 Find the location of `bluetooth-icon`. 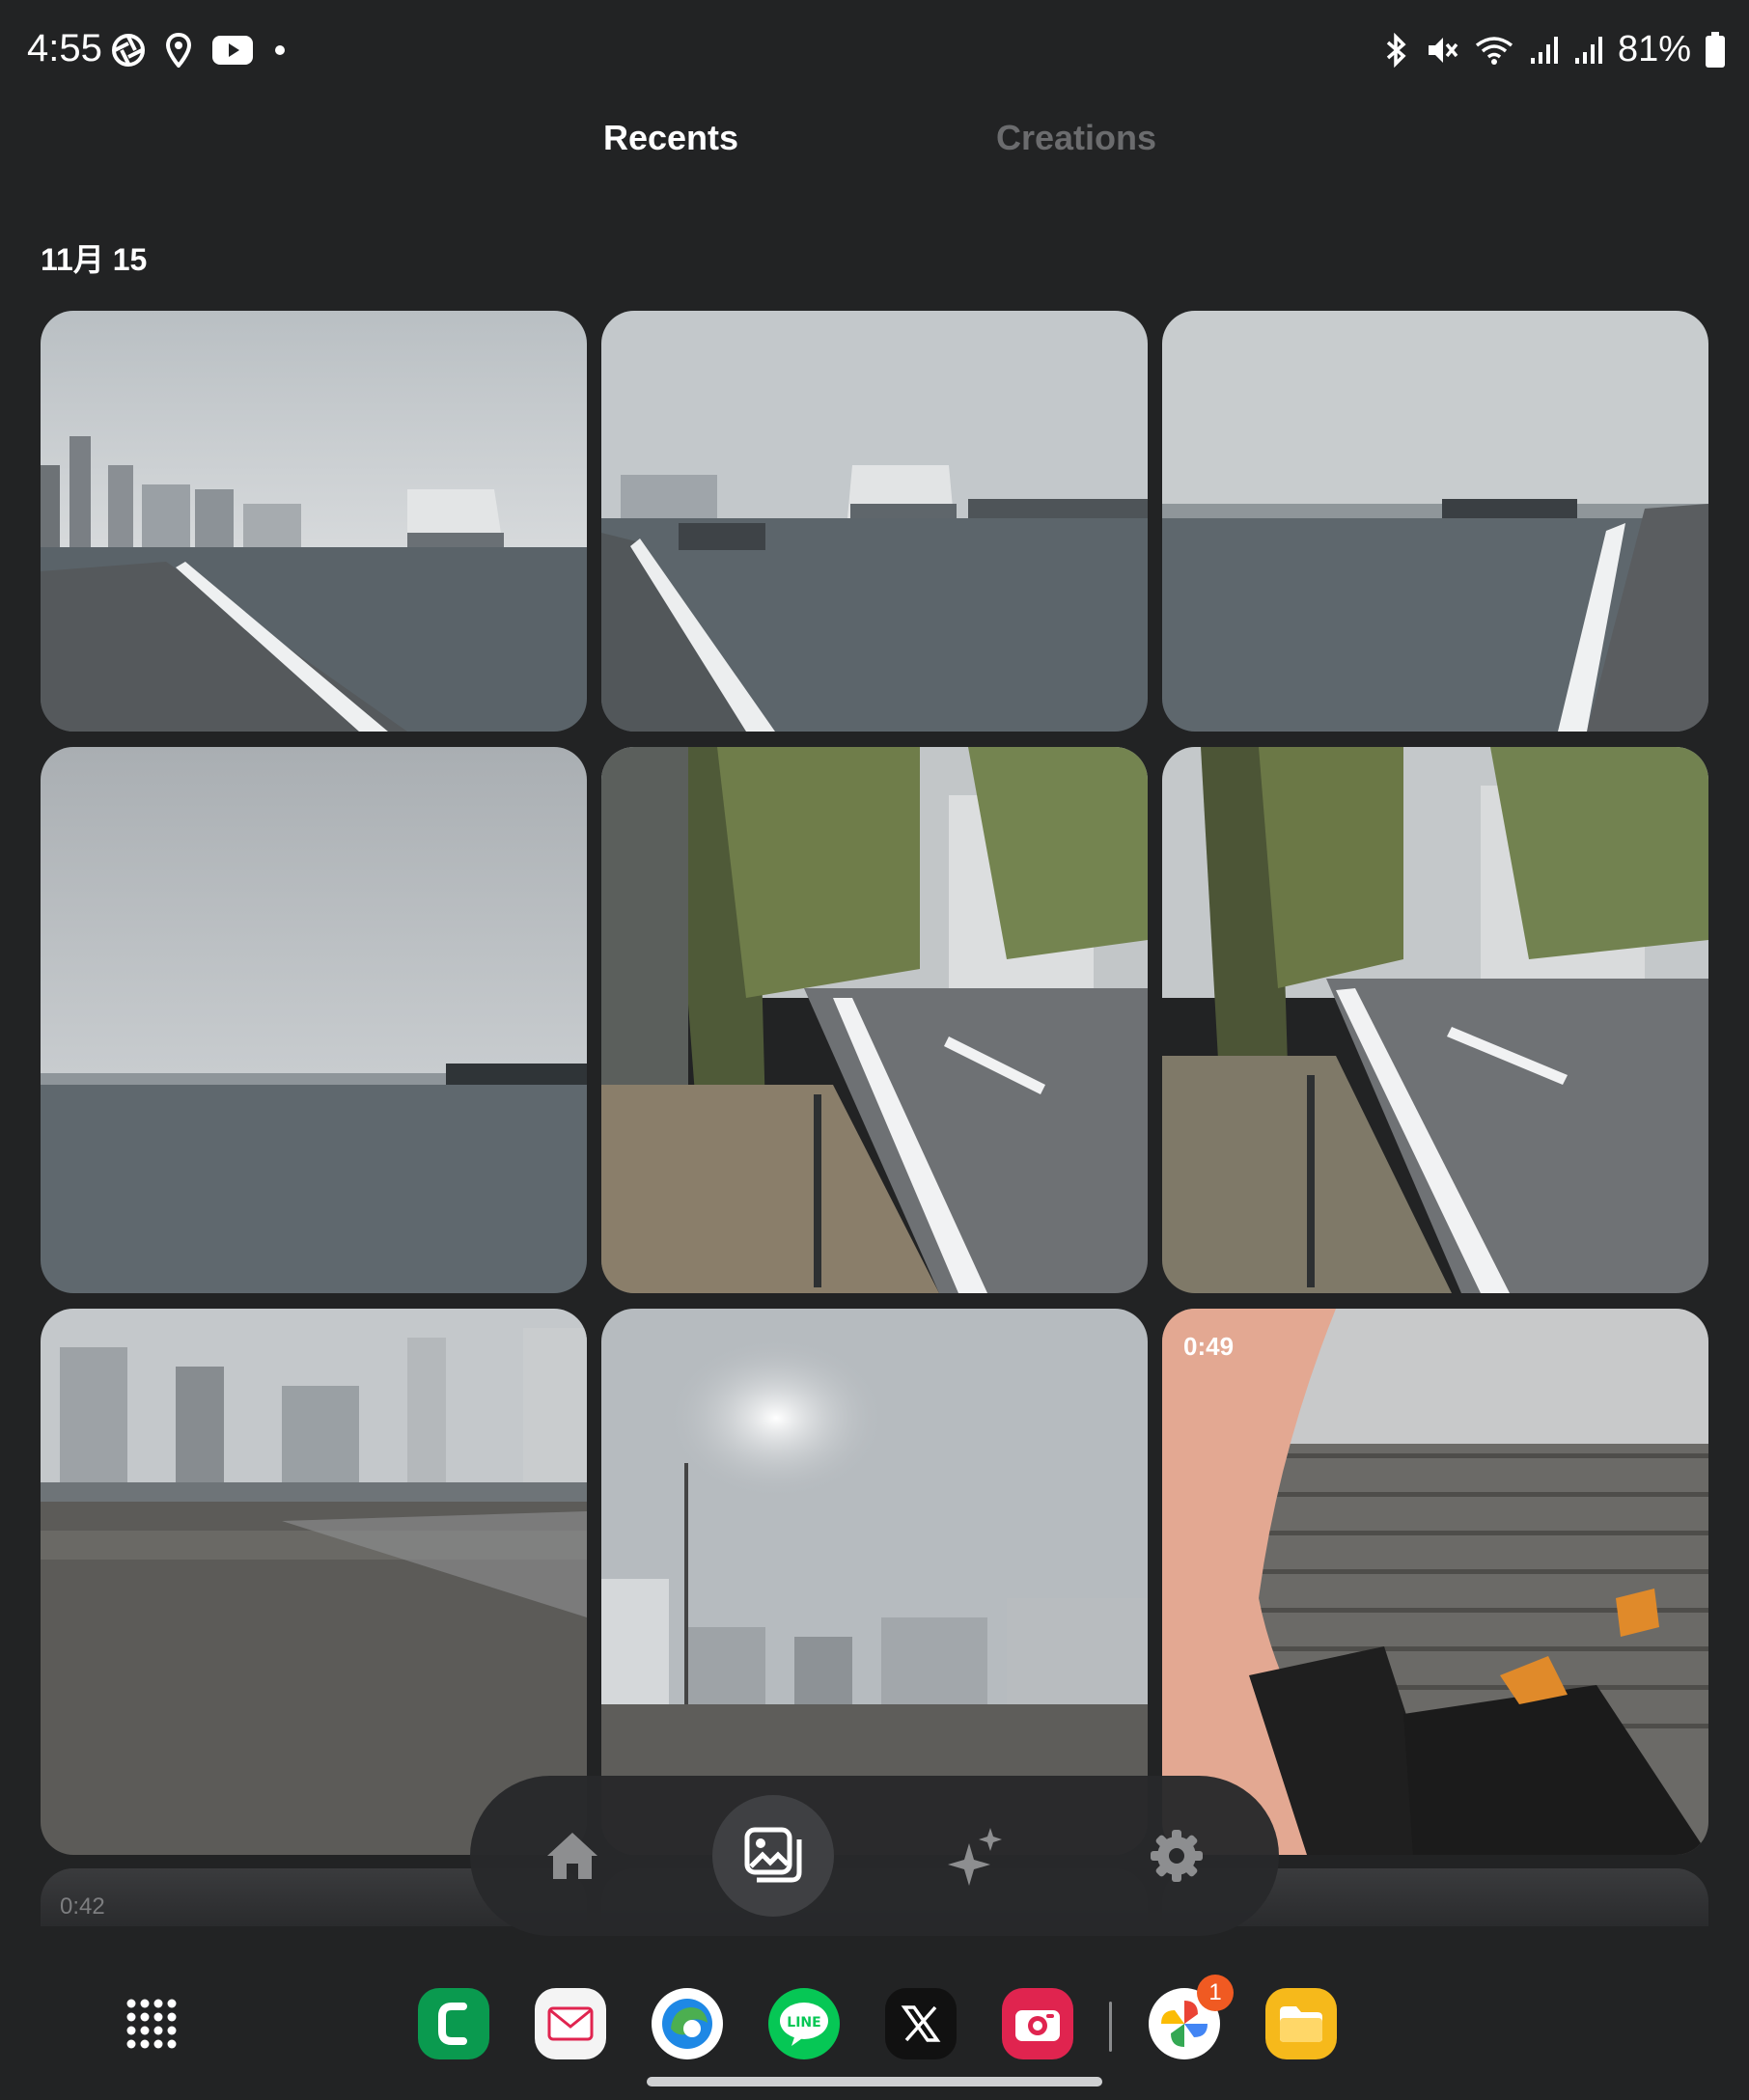

bluetooth-icon is located at coordinates (1396, 50).